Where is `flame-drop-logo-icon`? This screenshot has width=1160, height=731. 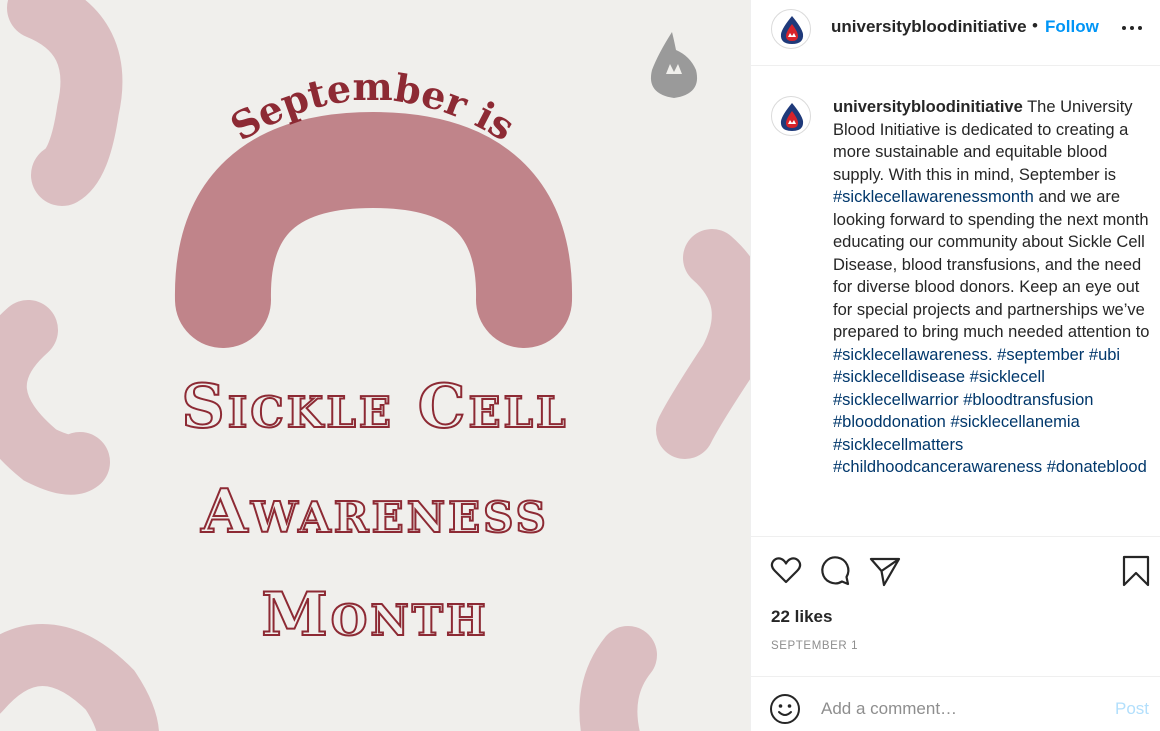
flame-drop-logo-icon is located at coordinates (674, 65).